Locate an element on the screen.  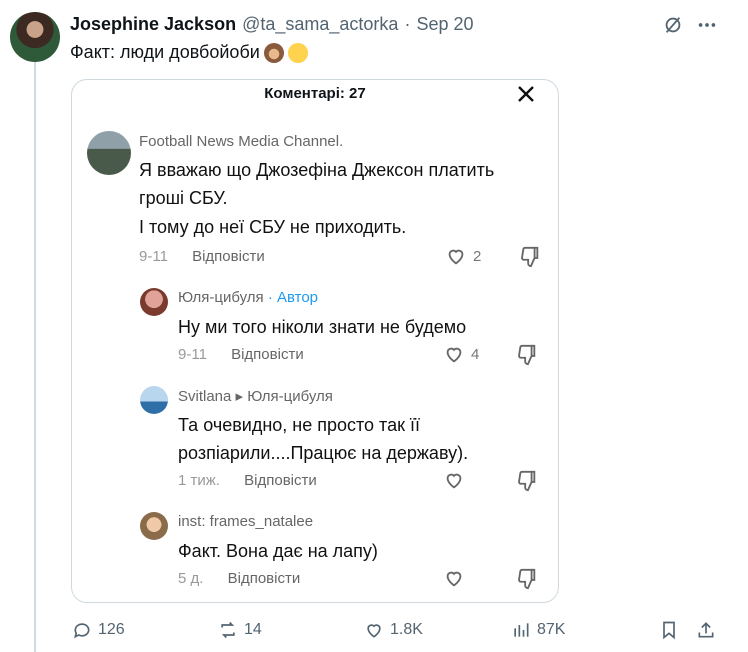
reply-arrow-icon: ▸ is located at coordinates (239, 396).